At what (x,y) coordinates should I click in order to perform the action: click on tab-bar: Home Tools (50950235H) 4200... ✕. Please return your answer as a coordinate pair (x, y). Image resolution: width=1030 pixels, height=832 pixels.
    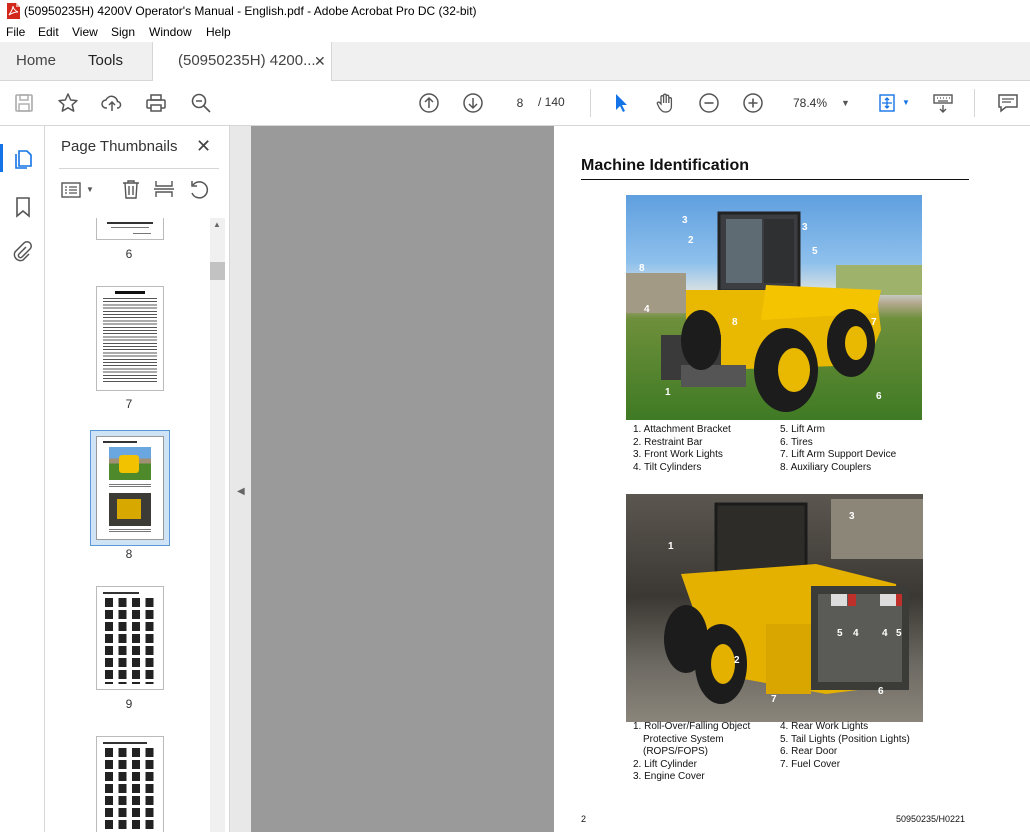
    Looking at the image, I should click on (515, 61).